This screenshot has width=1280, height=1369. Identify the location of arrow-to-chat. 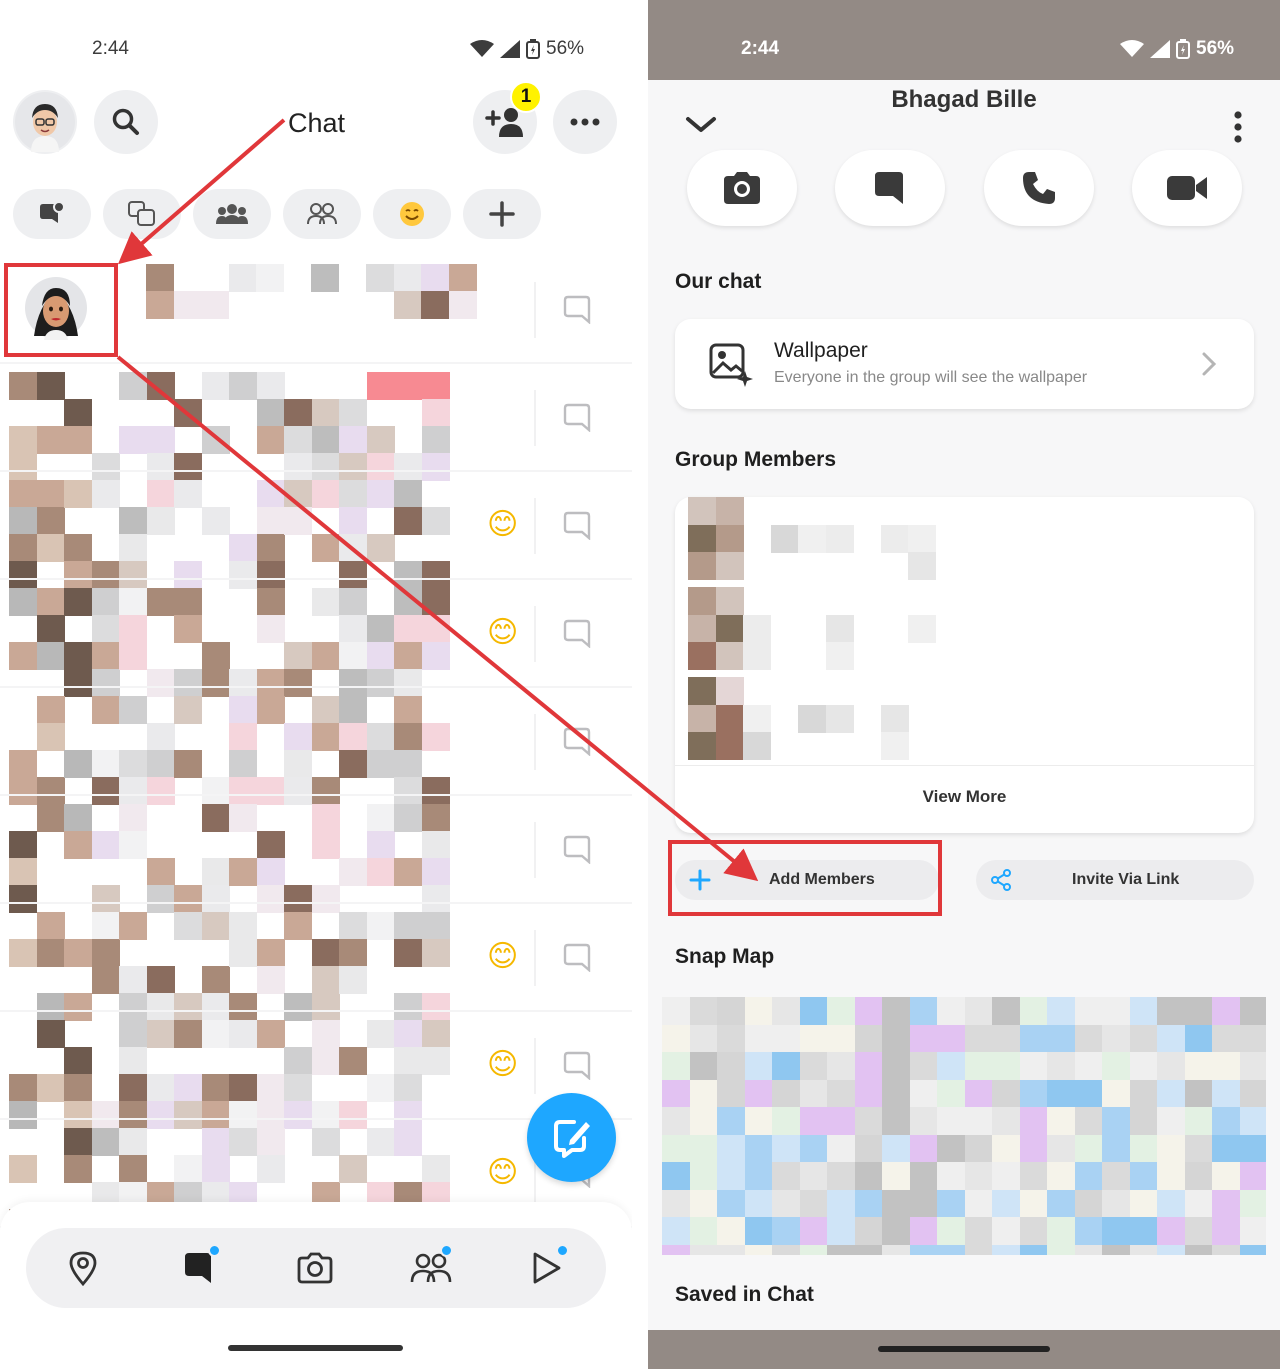
(201, 191).